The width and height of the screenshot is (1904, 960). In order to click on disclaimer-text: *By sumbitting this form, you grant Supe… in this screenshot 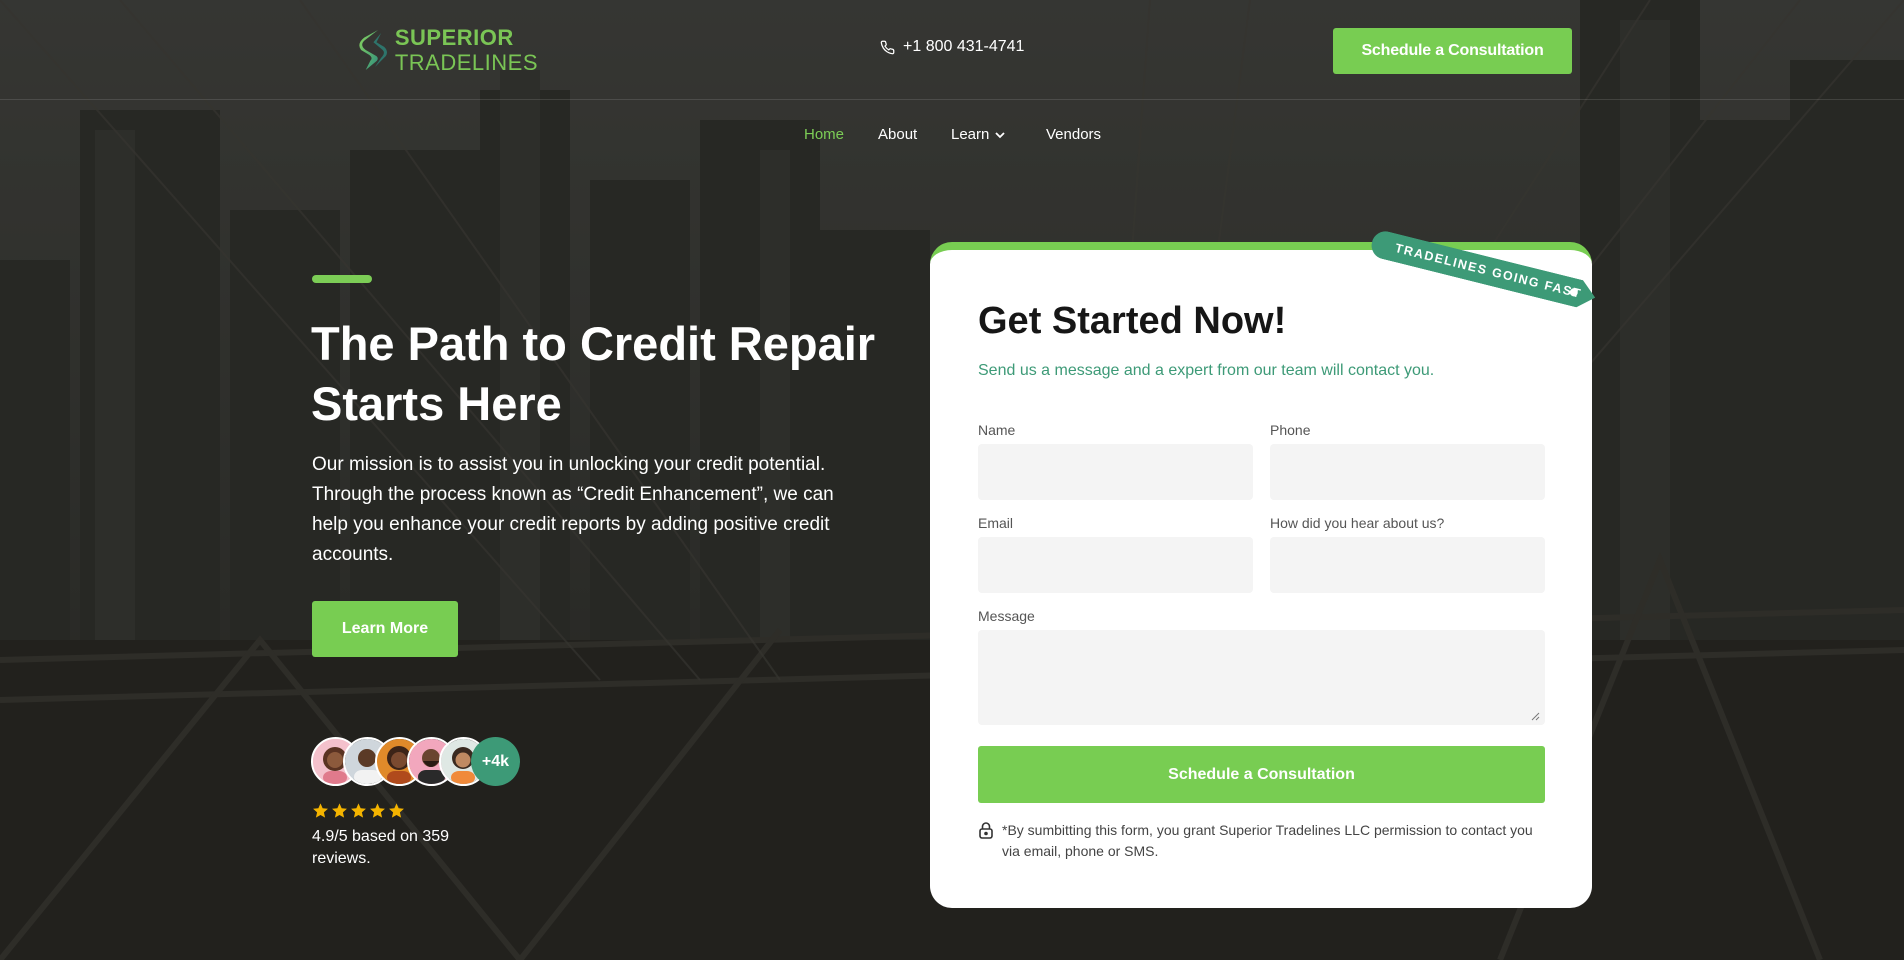, I will do `click(1267, 840)`.